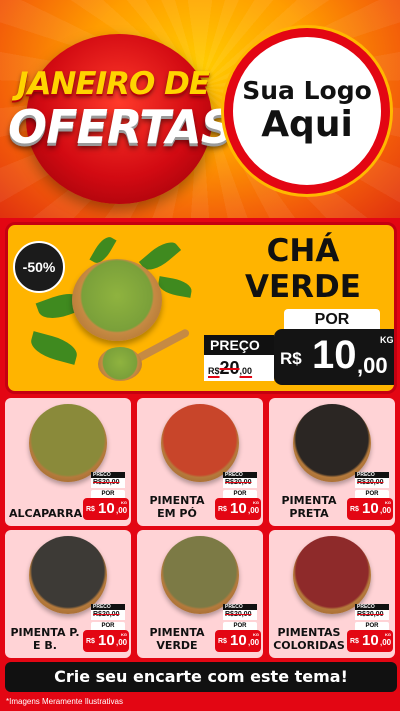 Image resolution: width=400 pixels, height=711 pixels. I want to click on logo-placeholder: Sua Logo Aqui, so click(307, 111).